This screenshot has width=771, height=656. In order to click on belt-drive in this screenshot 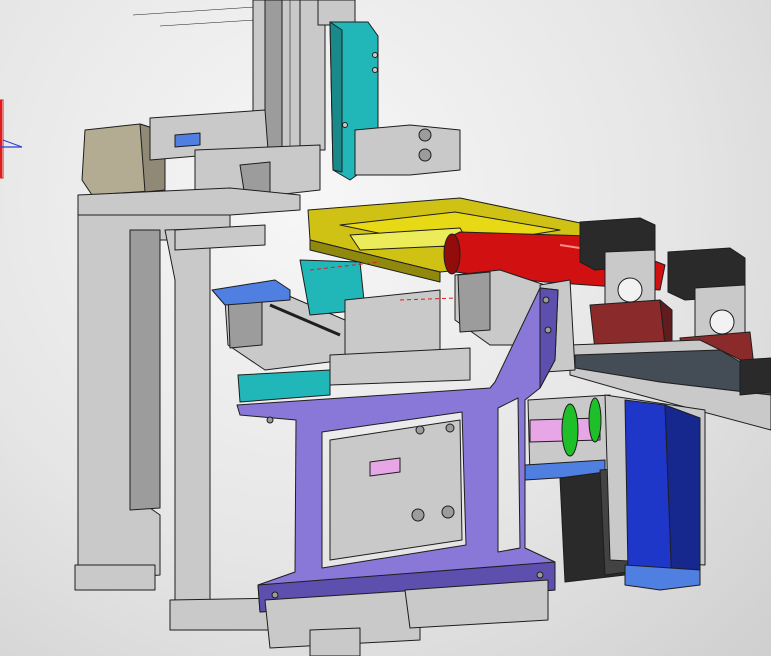, I will do `click(568, 437)`.